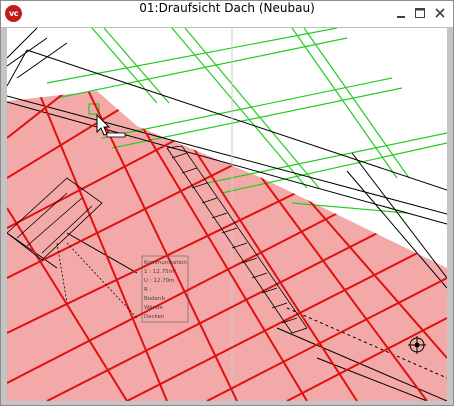  What do you see at coordinates (401, 13) in the screenshot?
I see `minimize-button` at bounding box center [401, 13].